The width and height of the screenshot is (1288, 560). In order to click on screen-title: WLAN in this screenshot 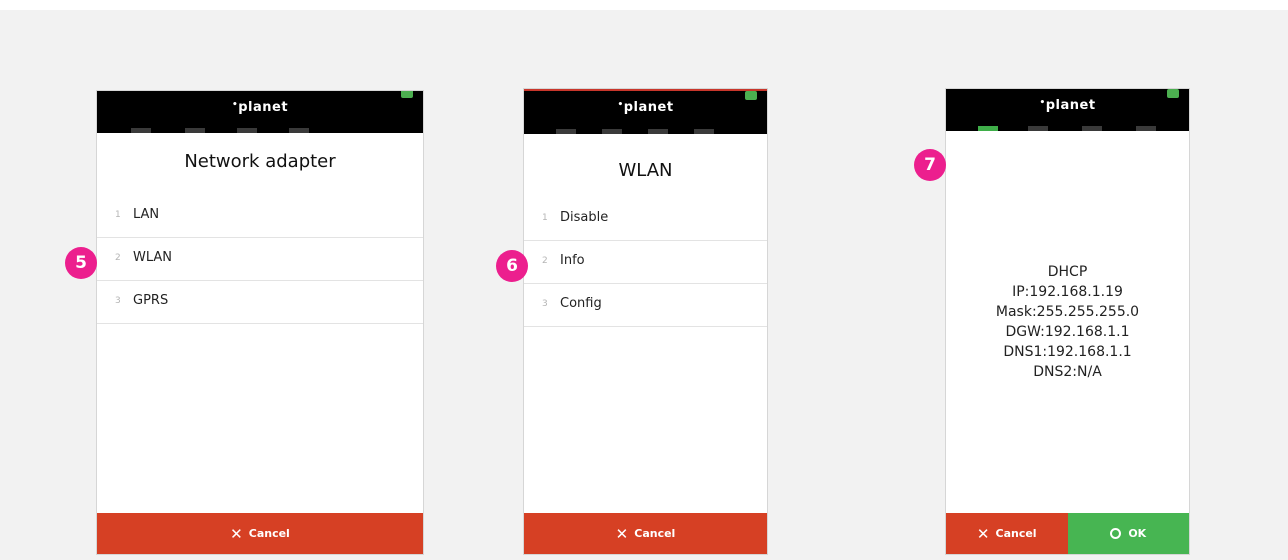, I will do `click(645, 170)`.